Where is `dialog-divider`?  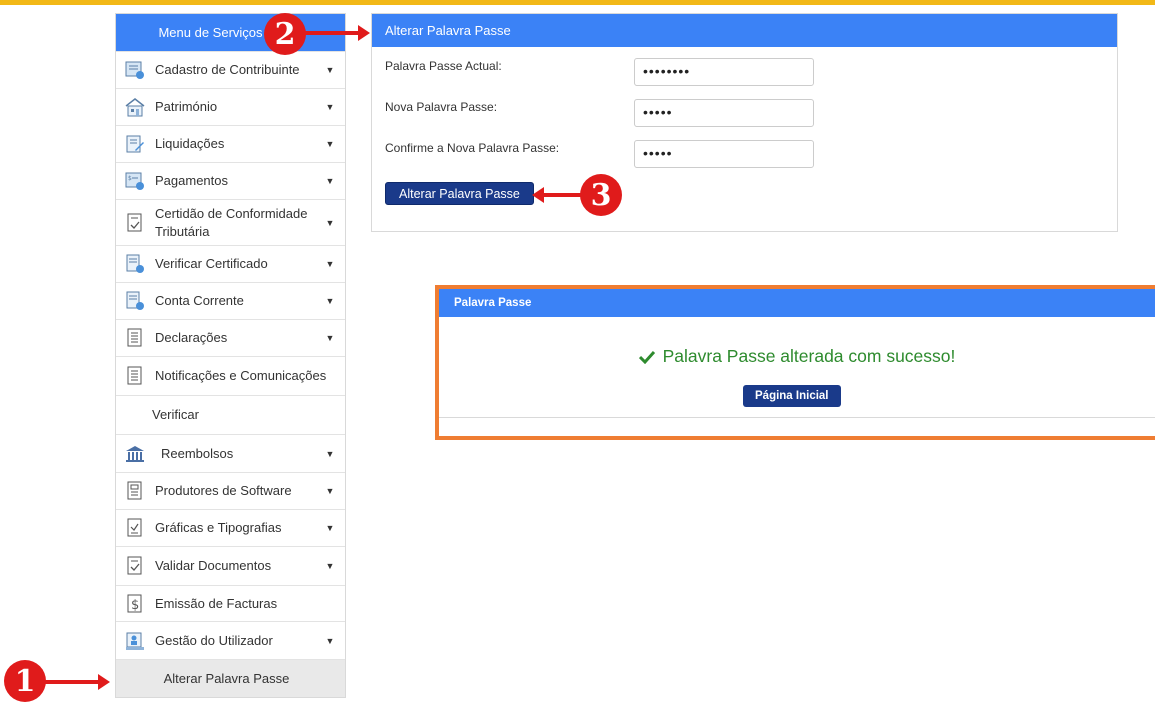
dialog-divider is located at coordinates (797, 417).